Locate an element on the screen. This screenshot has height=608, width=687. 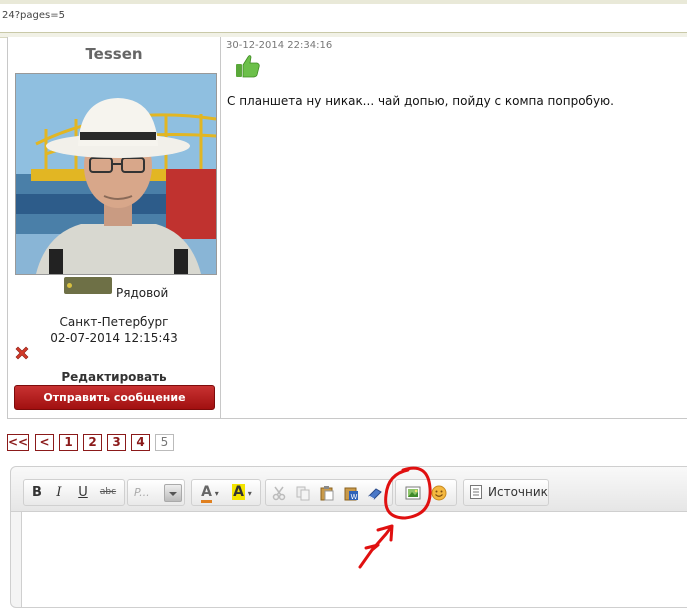
bold-button: B is located at coordinates (37, 492).